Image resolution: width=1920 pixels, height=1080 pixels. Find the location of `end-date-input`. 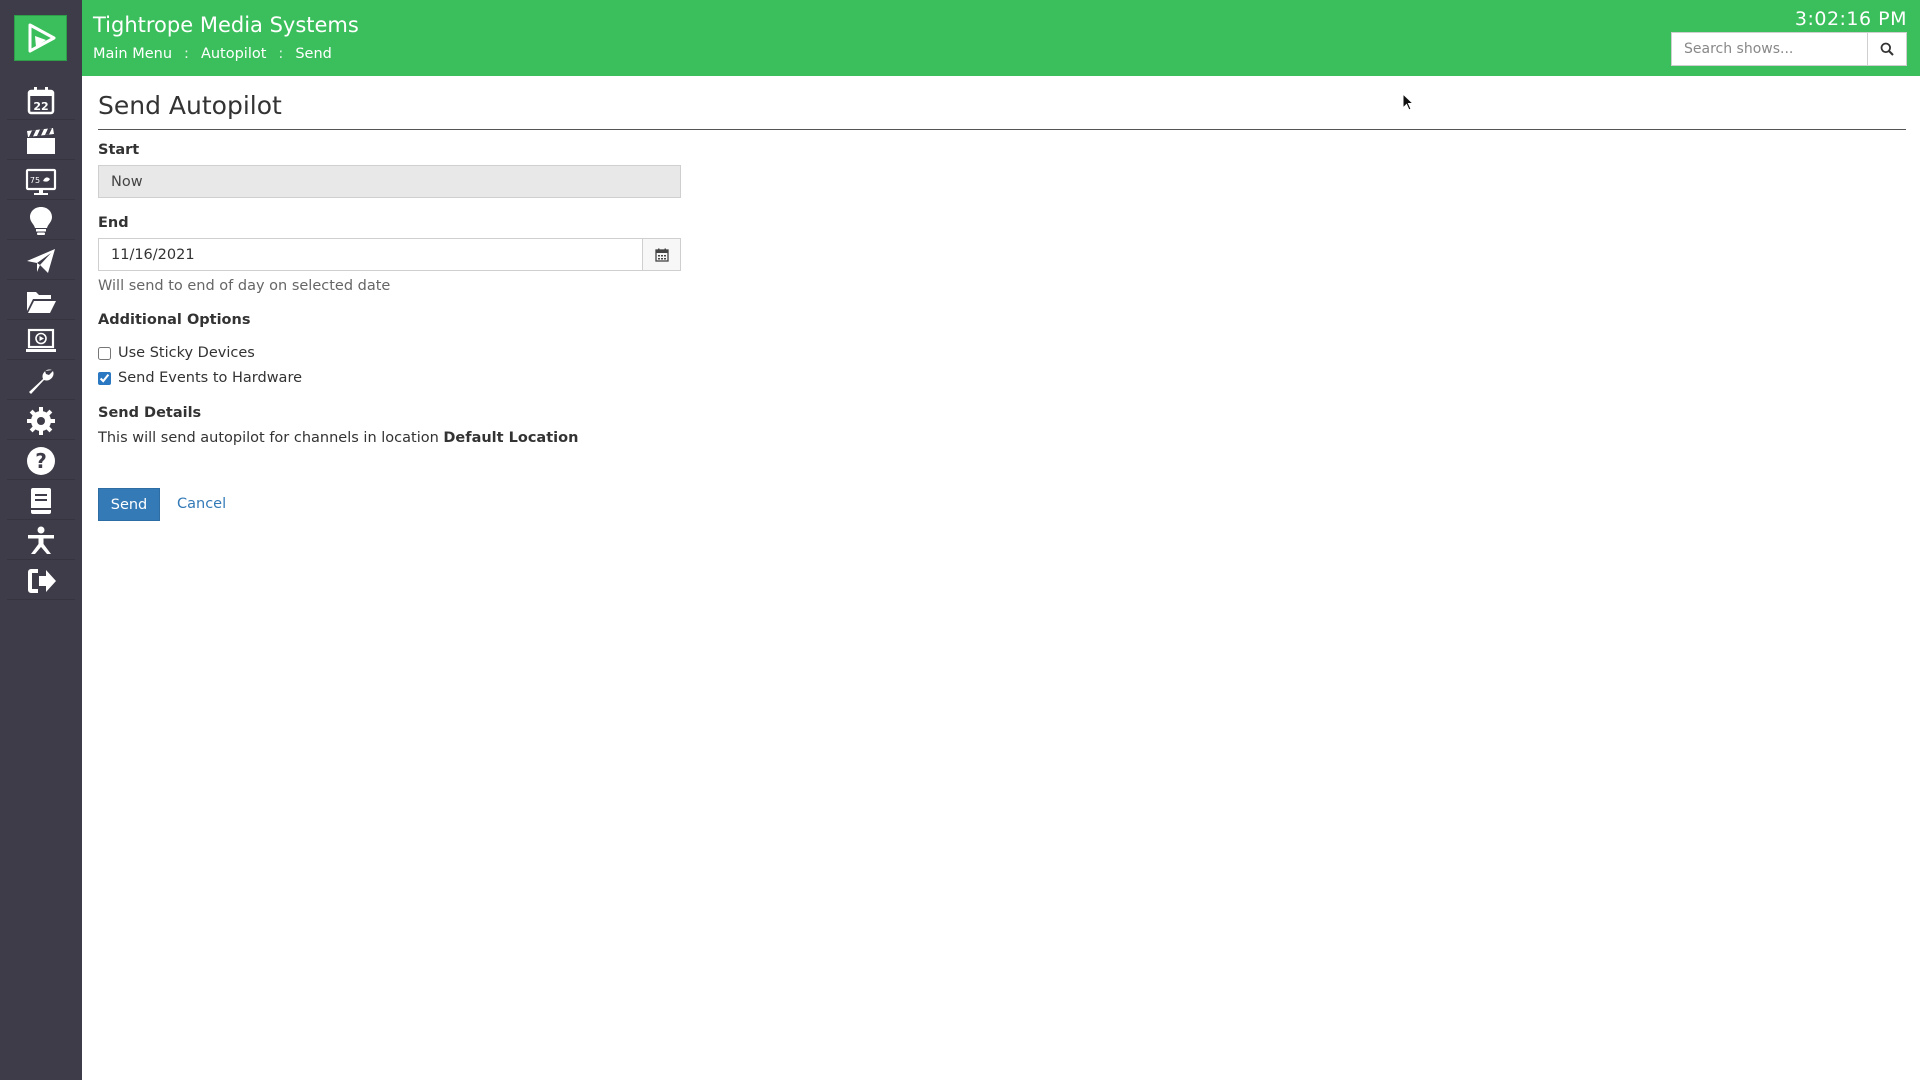

end-date-input is located at coordinates (370, 254).